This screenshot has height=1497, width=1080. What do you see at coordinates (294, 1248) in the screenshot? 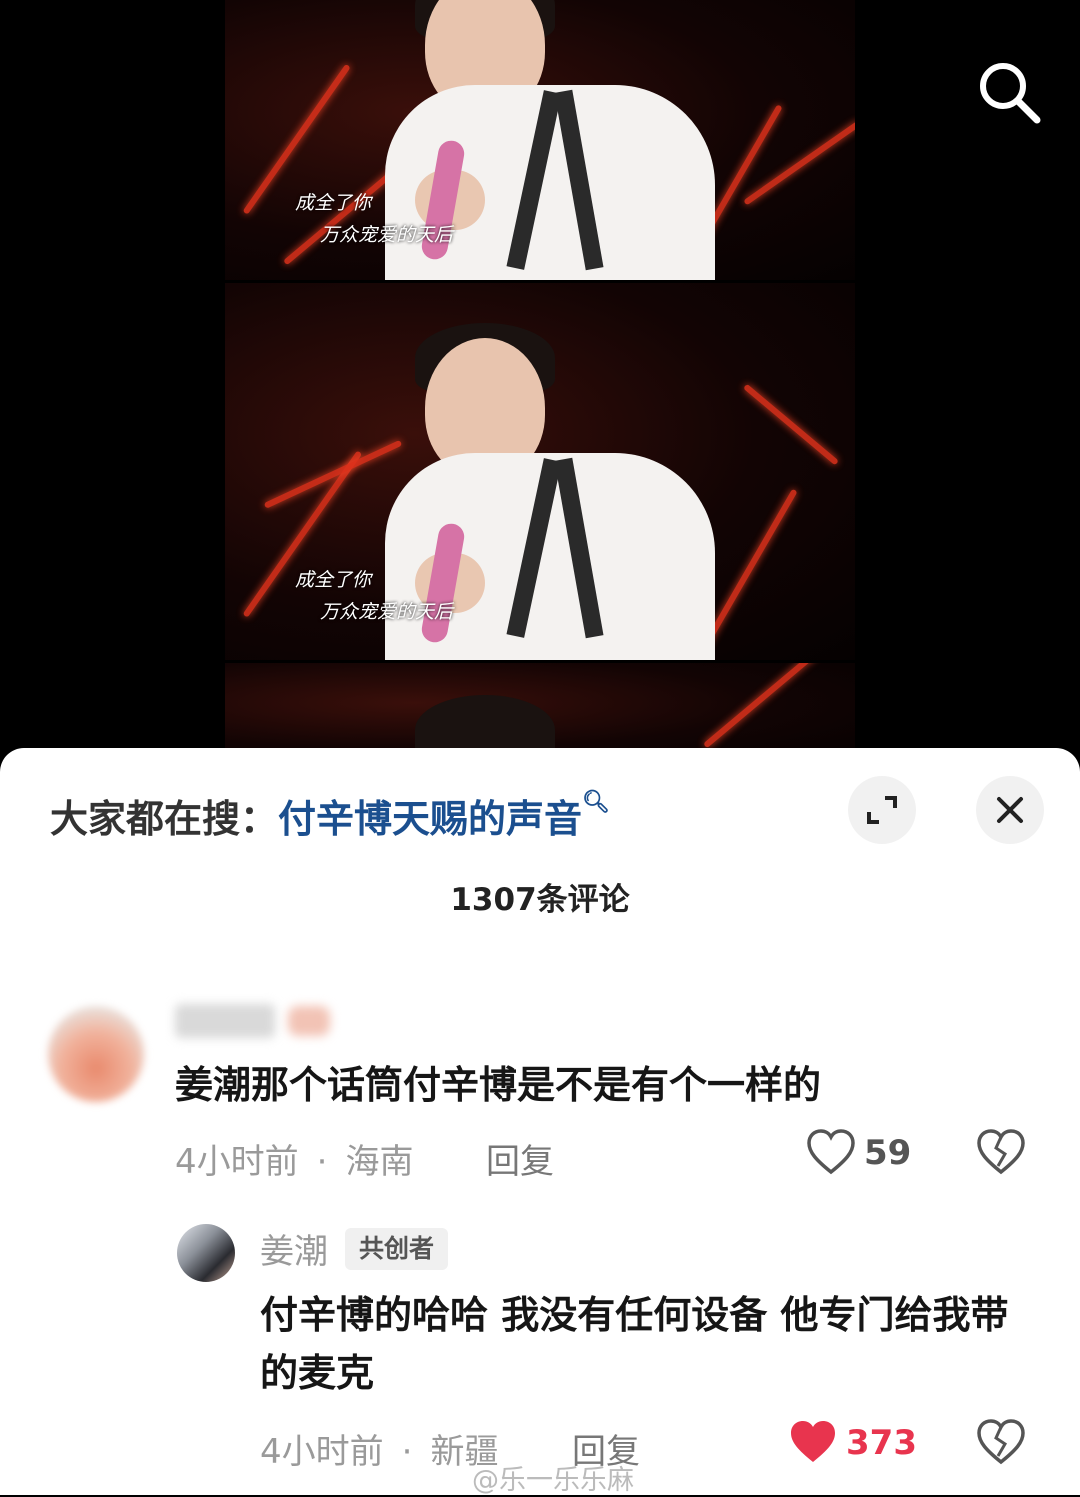
I see `reply-username: 姜潮` at bounding box center [294, 1248].